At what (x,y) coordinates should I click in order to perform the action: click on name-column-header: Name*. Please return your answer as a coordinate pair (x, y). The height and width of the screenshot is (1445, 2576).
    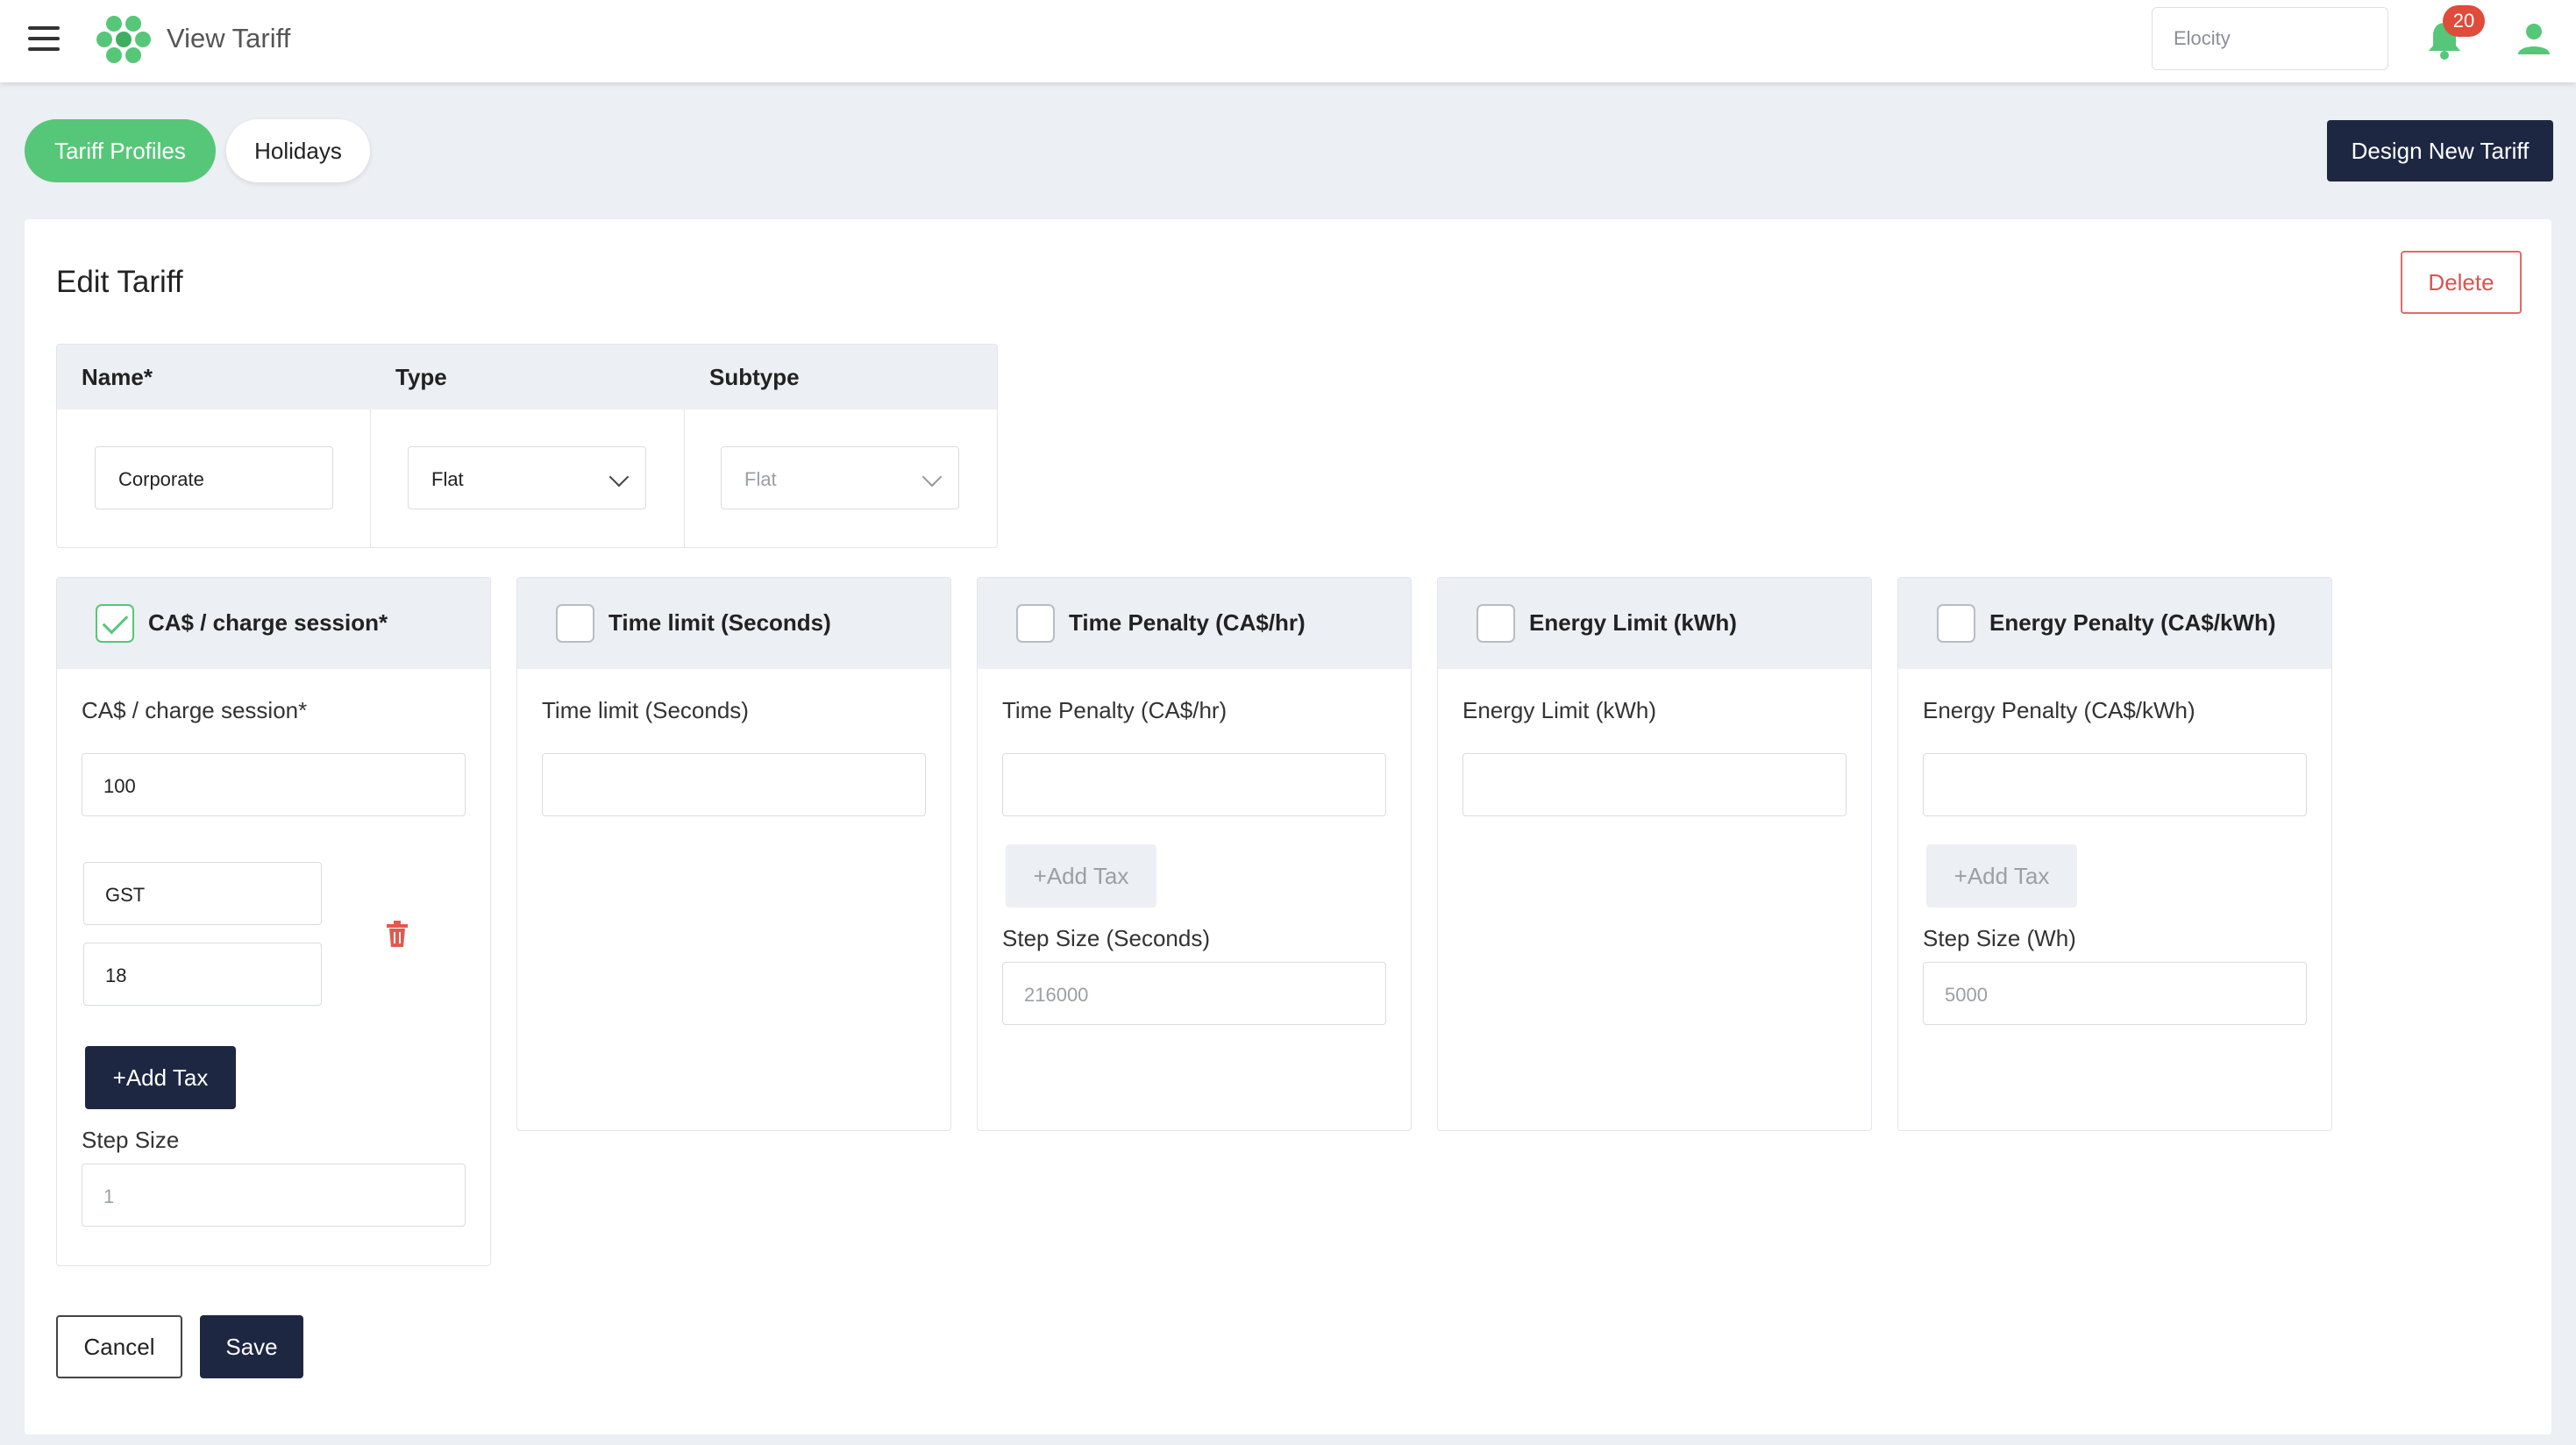
    Looking at the image, I should click on (117, 377).